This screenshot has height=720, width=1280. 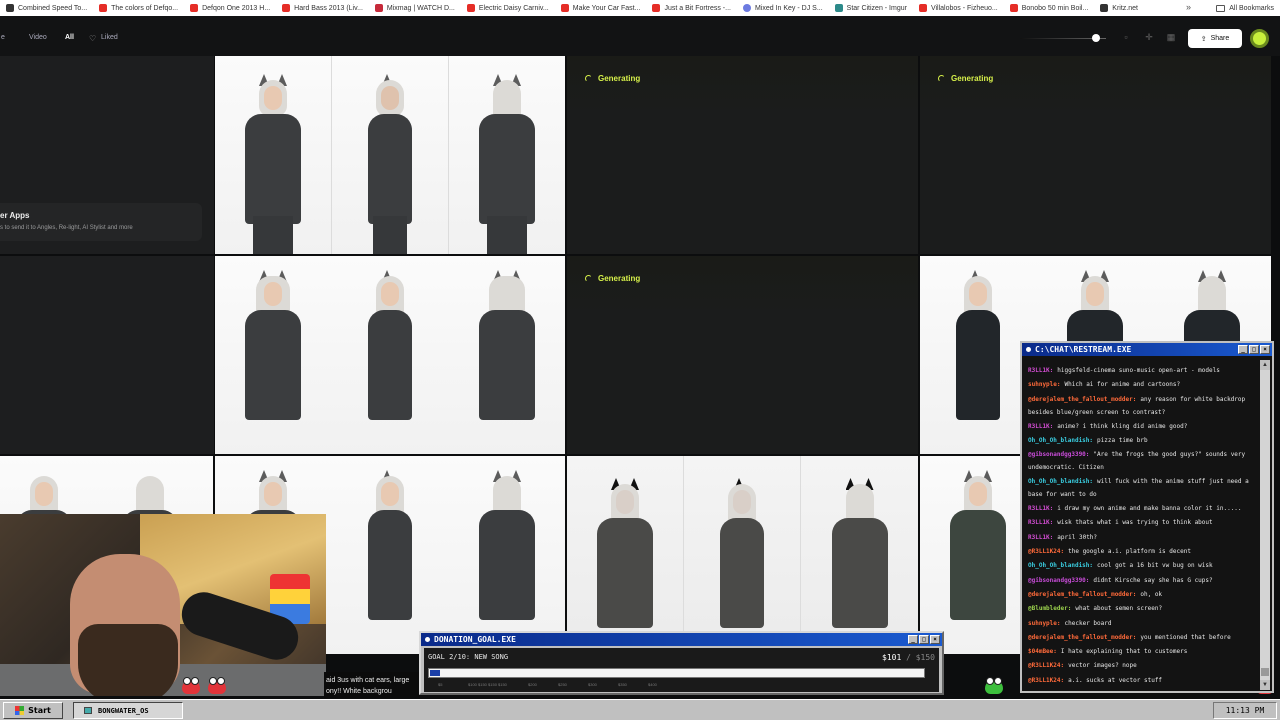 I want to click on chat-username: @Blumbleder:, so click(x=1049, y=608).